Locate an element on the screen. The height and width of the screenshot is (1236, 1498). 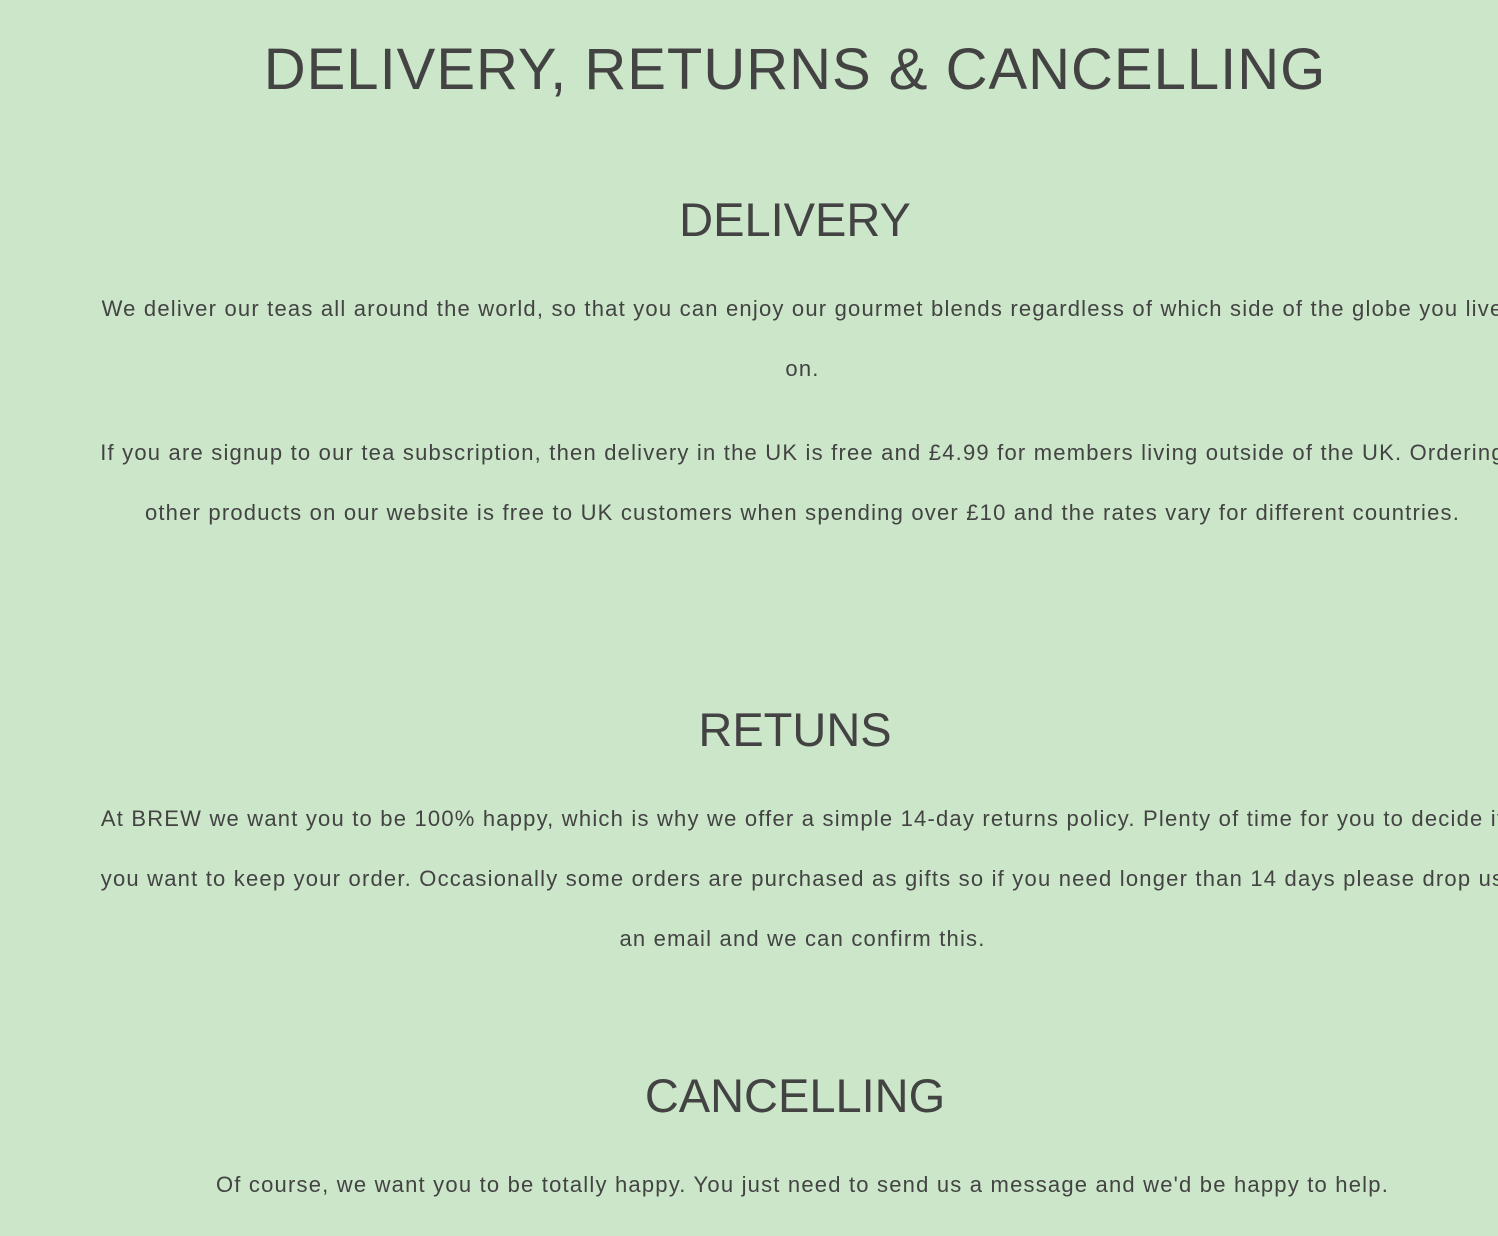
delivery-heading: DELIVERY is located at coordinates (795, 219).